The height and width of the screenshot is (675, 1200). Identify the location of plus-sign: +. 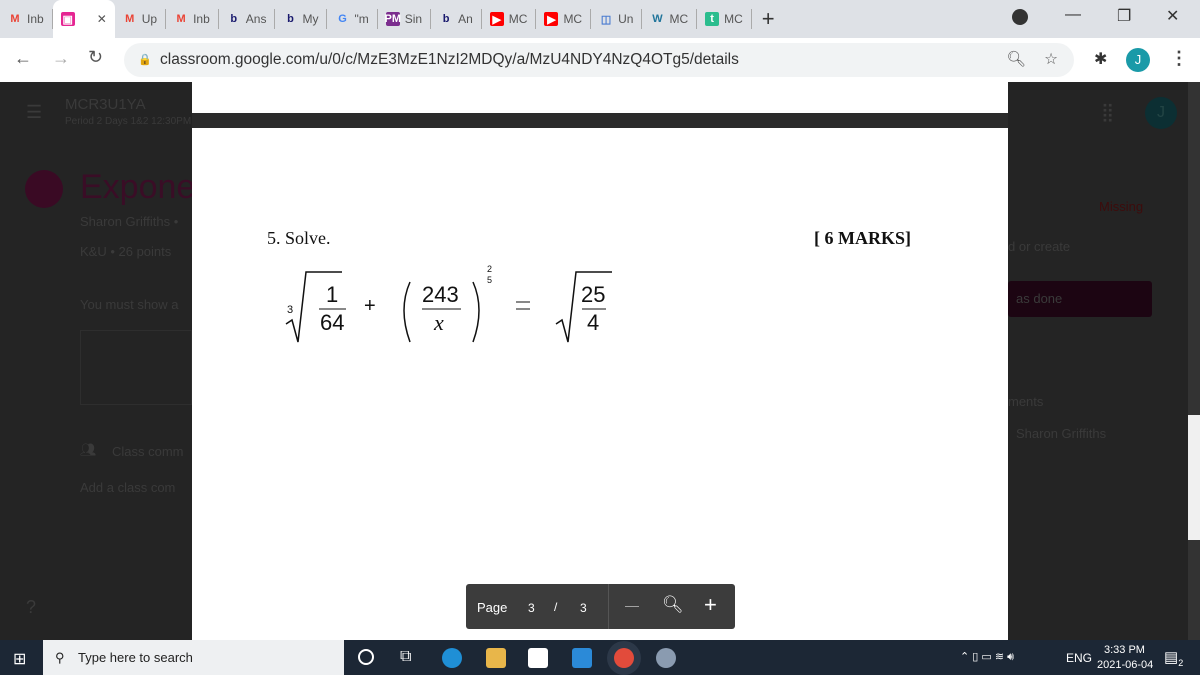
(370, 306).